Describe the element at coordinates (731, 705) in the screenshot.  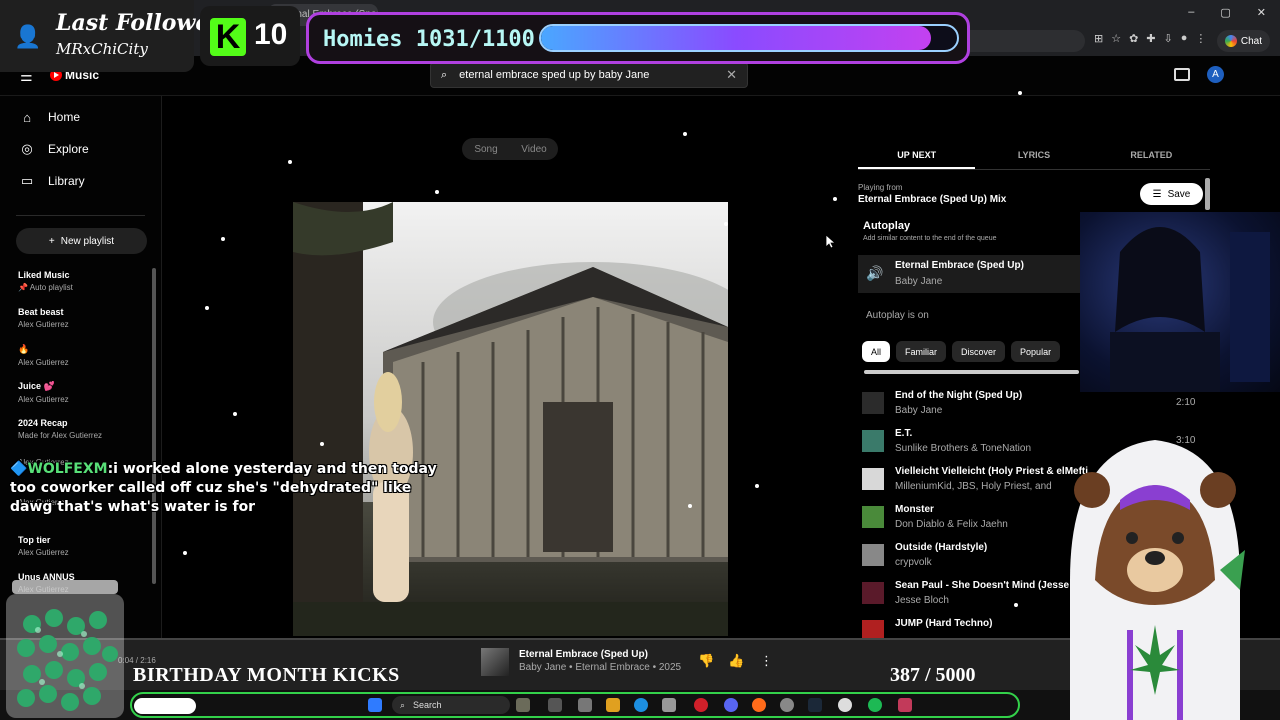
I see `discord-icon` at that location.